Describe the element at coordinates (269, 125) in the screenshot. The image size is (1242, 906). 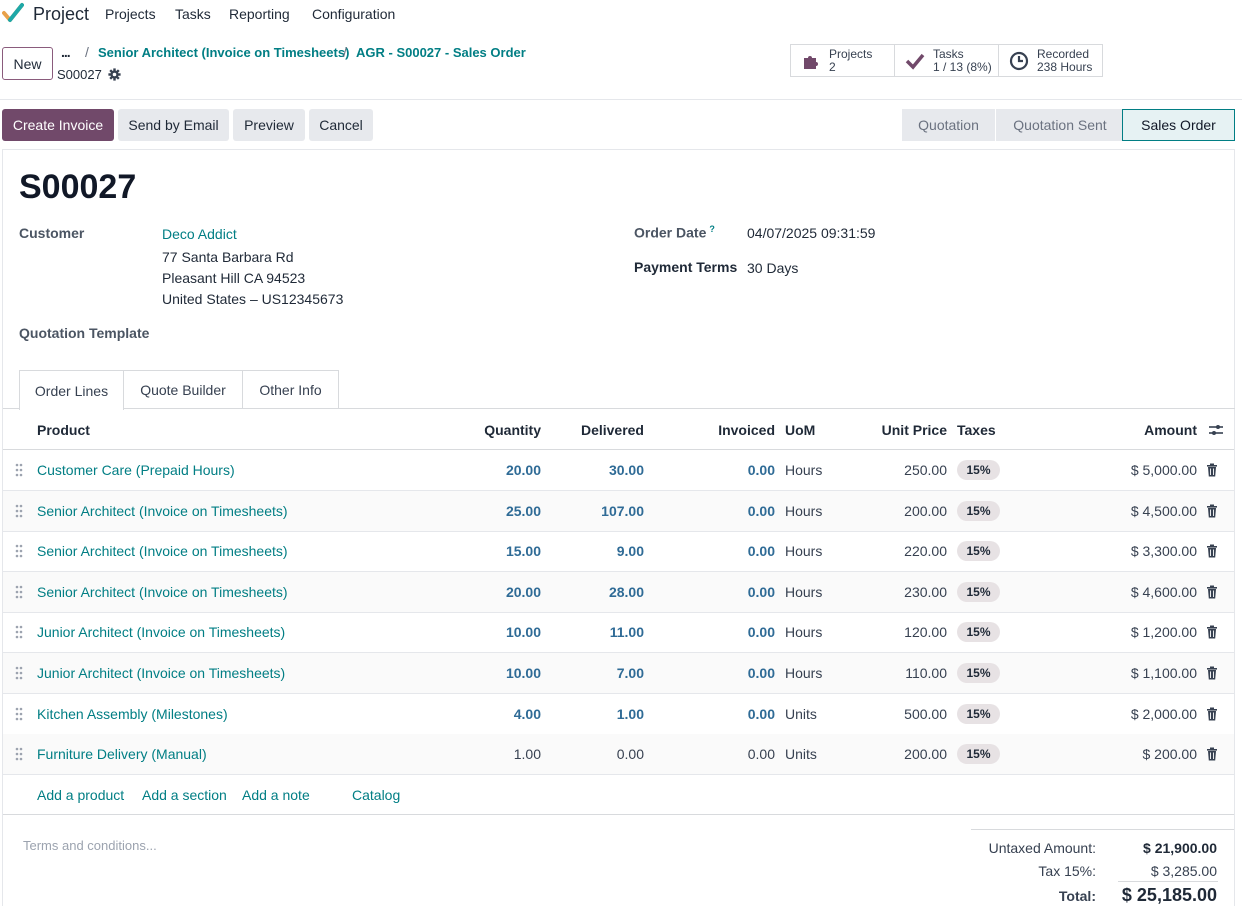
I see `preview-button: Preview` at that location.